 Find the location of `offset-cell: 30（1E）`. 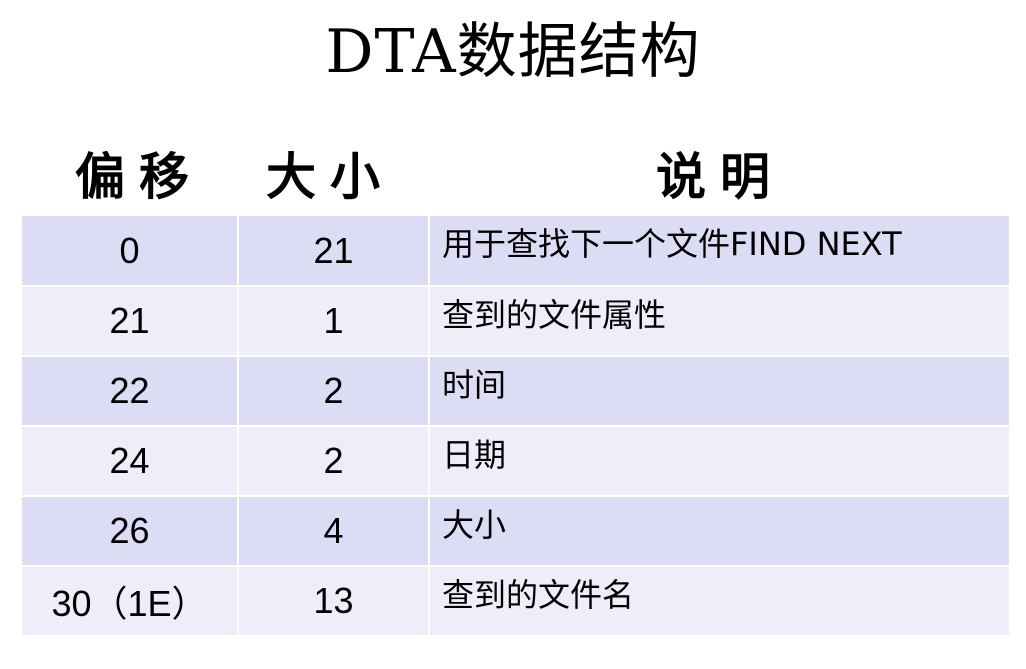

offset-cell: 30（1E） is located at coordinates (130, 601).